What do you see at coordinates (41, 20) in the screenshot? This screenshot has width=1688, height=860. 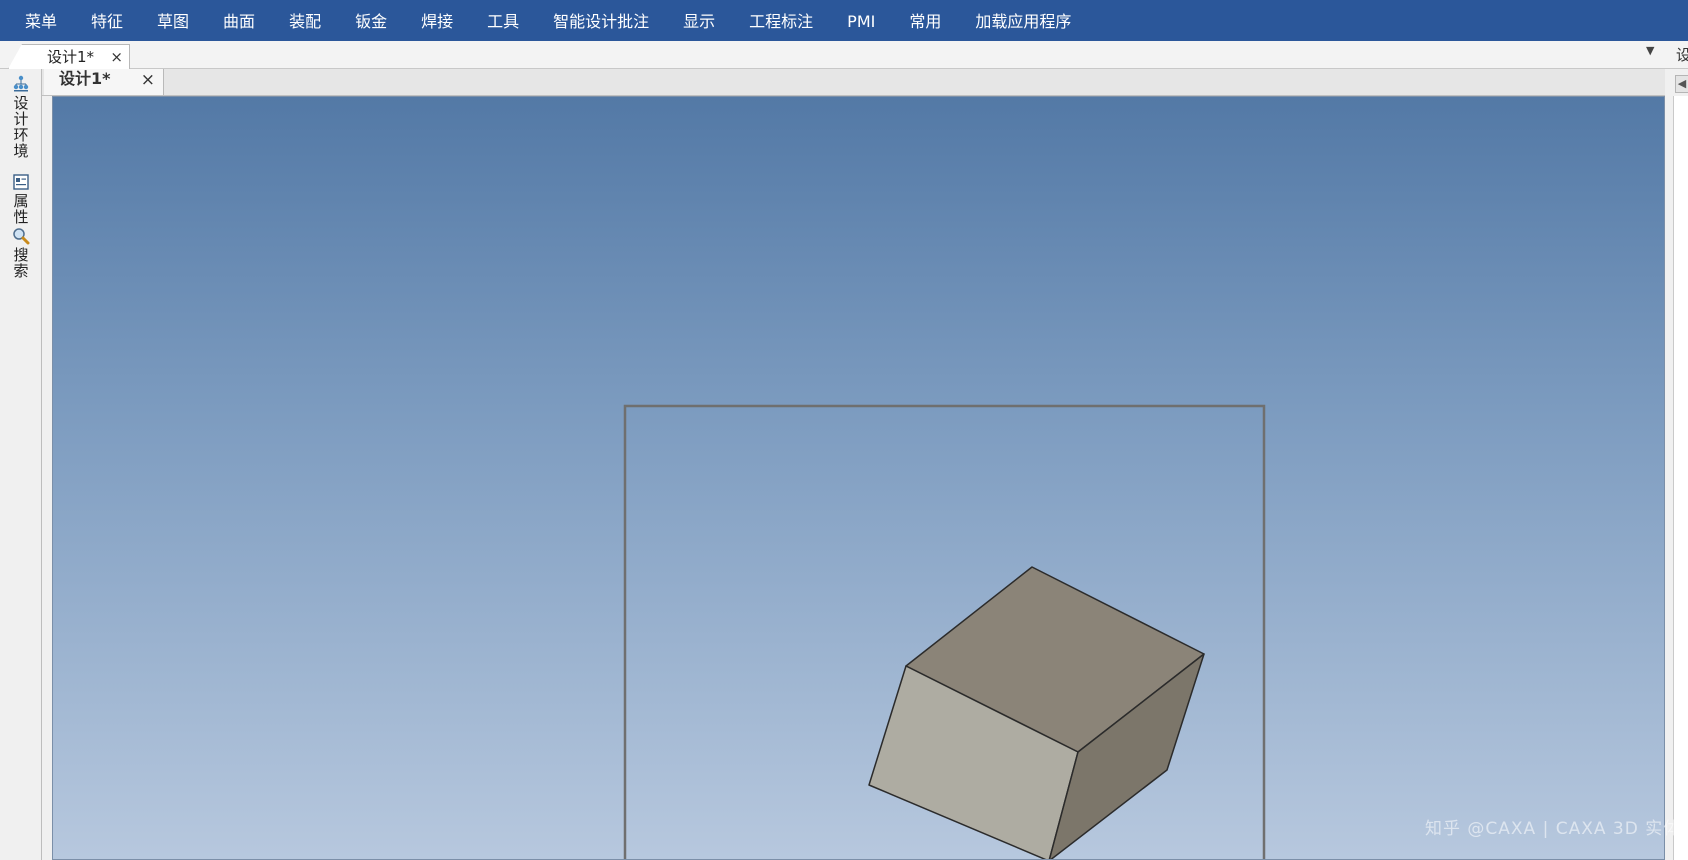 I see `menu-item-0: 菜单` at bounding box center [41, 20].